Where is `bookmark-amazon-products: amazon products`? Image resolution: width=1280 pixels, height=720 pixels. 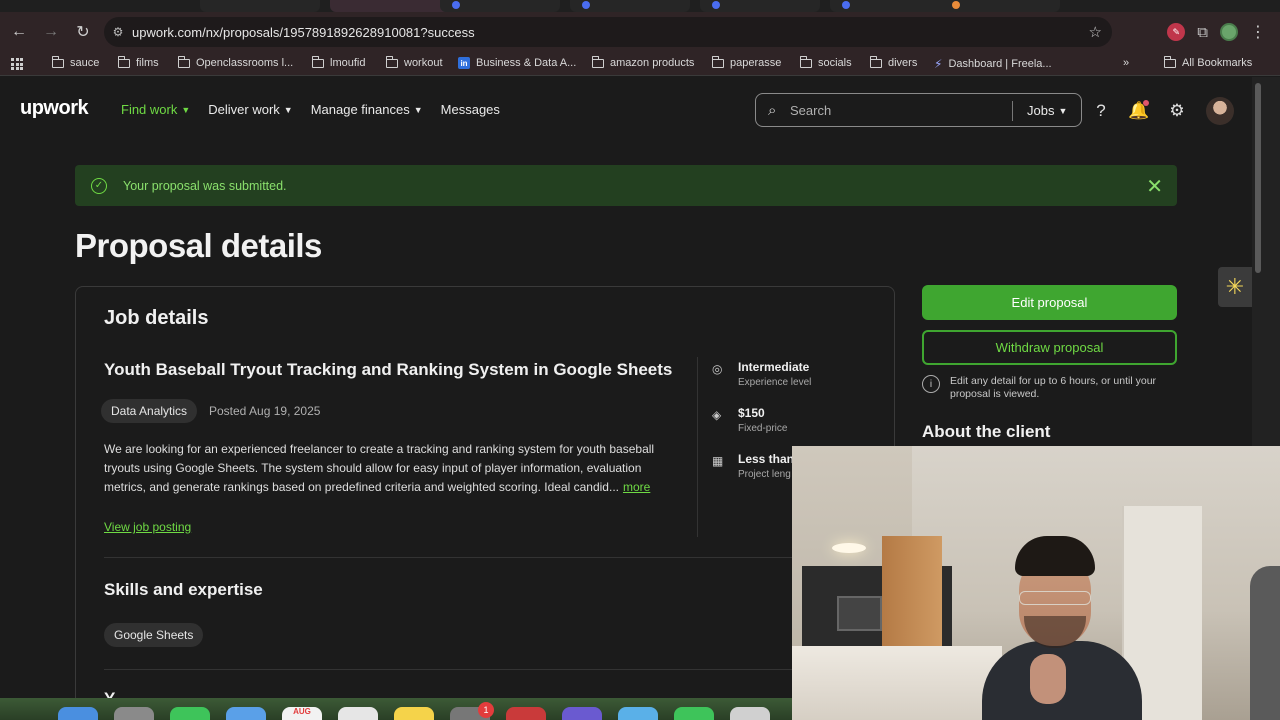
bookmark-amazon-products: amazon products is located at coordinates (643, 62).